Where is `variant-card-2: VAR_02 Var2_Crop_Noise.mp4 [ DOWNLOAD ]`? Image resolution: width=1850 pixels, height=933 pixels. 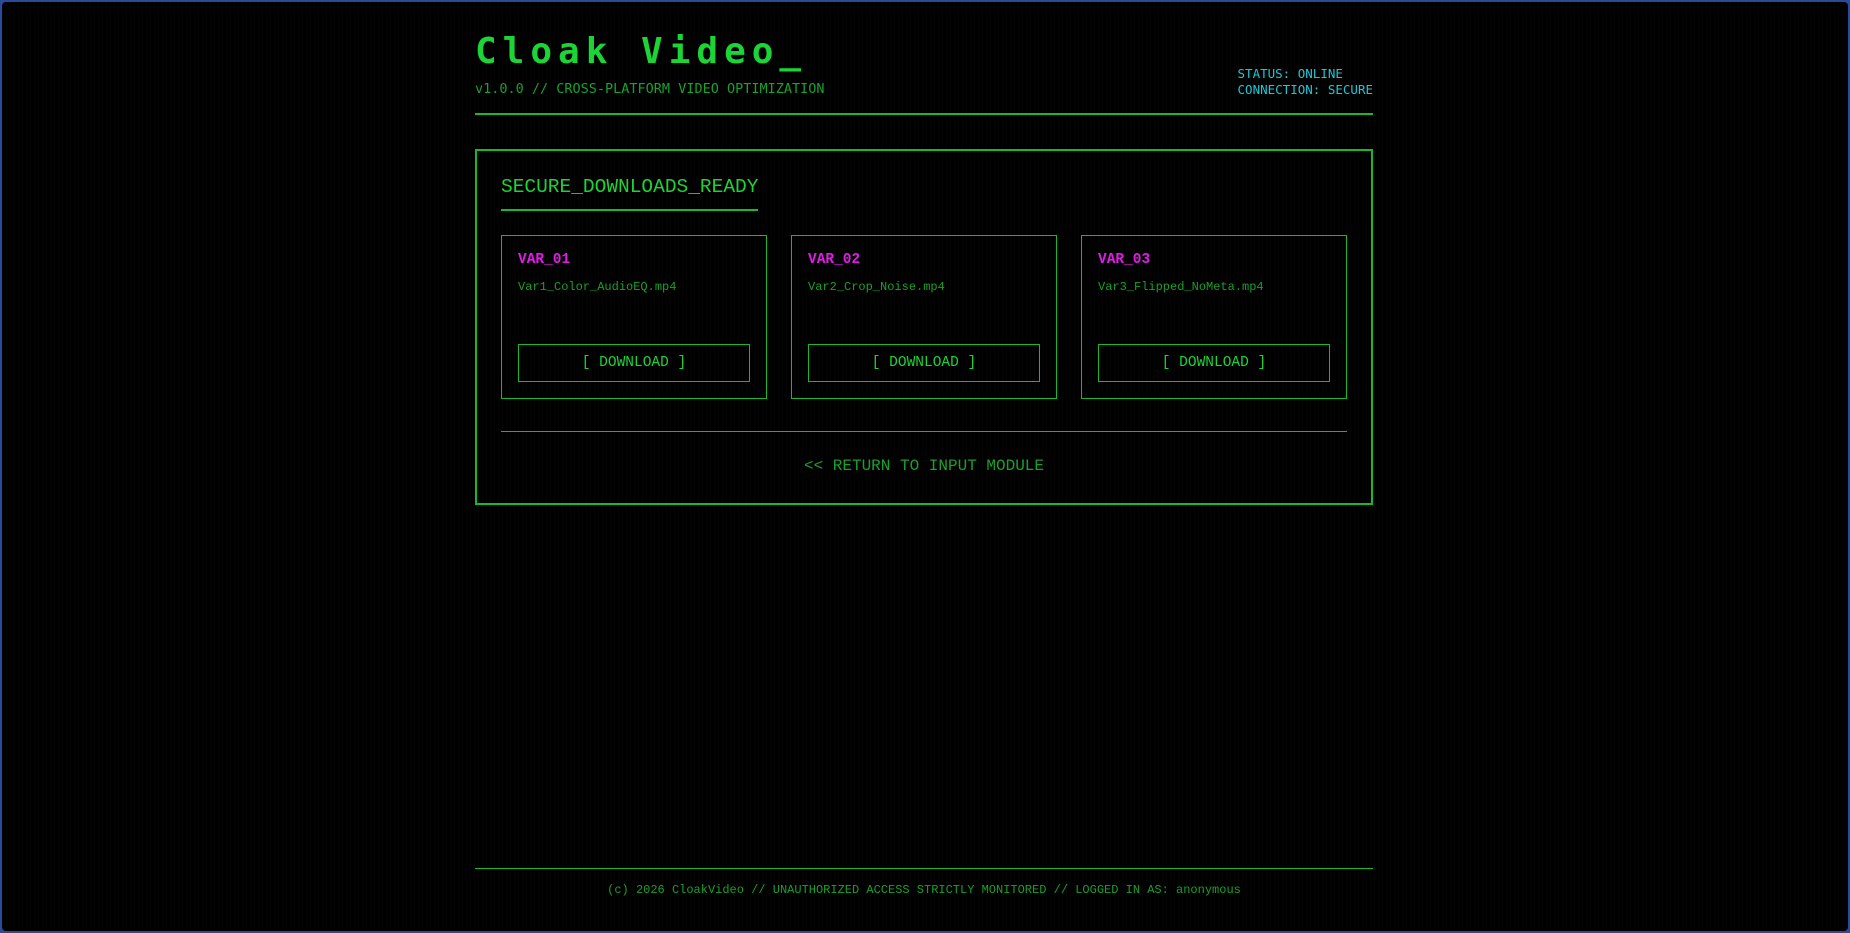 variant-card-2: VAR_02 Var2_Crop_Noise.mp4 [ DOWNLOAD ] is located at coordinates (924, 317).